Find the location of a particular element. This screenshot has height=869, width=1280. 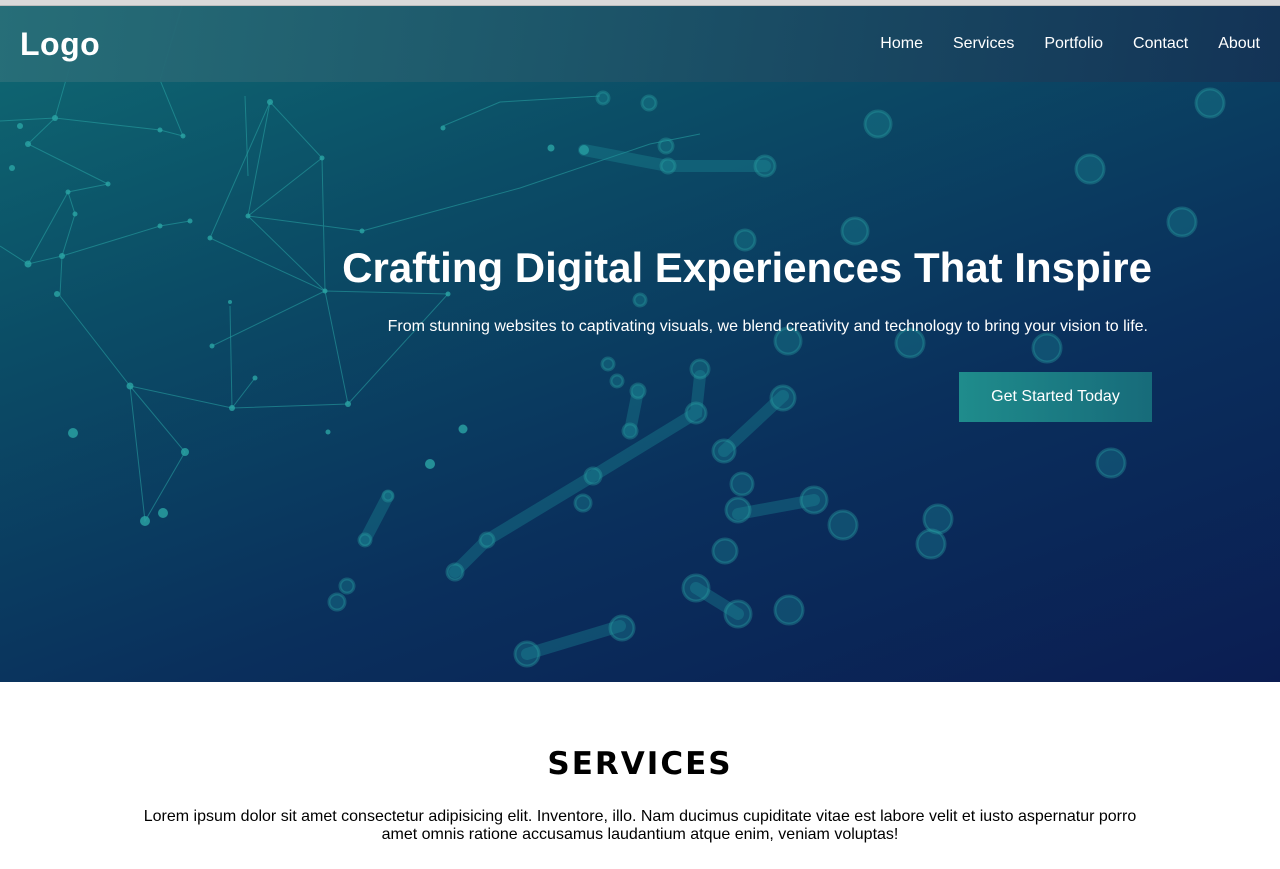

logo: Logo is located at coordinates (60, 44).